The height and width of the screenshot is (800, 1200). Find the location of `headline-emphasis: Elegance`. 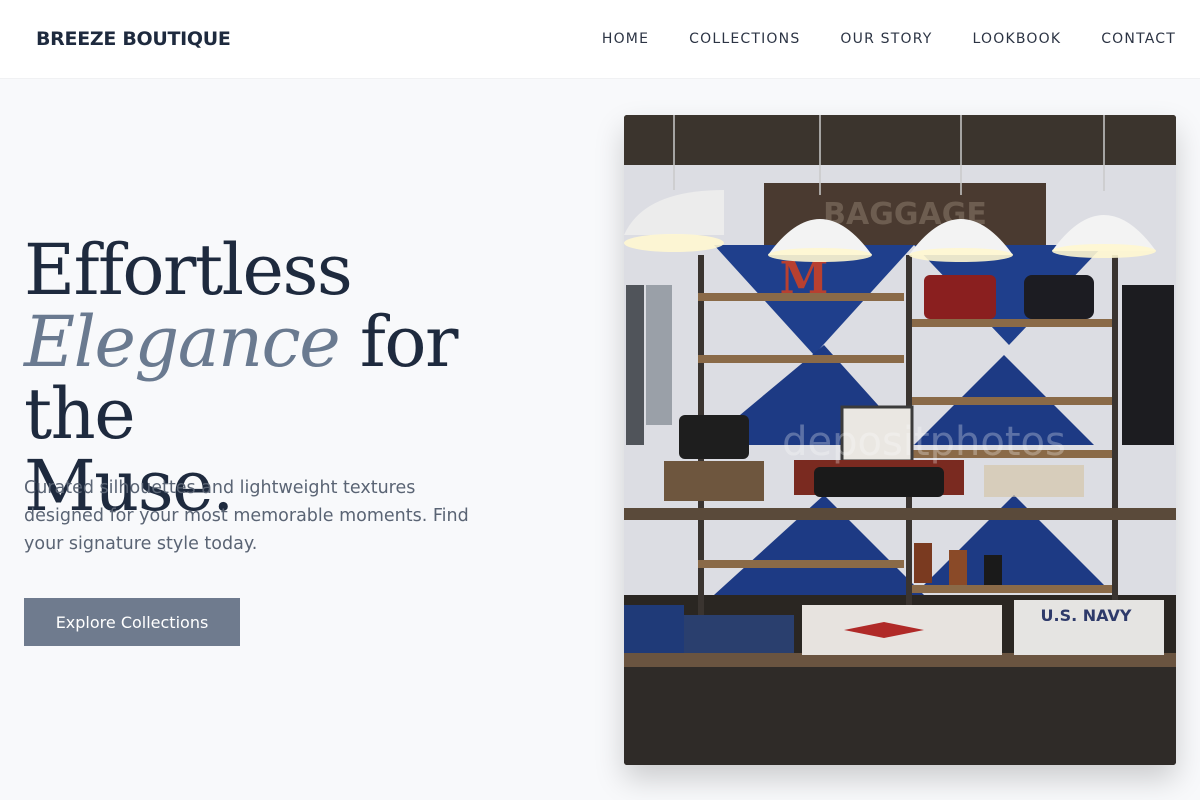

headline-emphasis: Elegance is located at coordinates (182, 342).